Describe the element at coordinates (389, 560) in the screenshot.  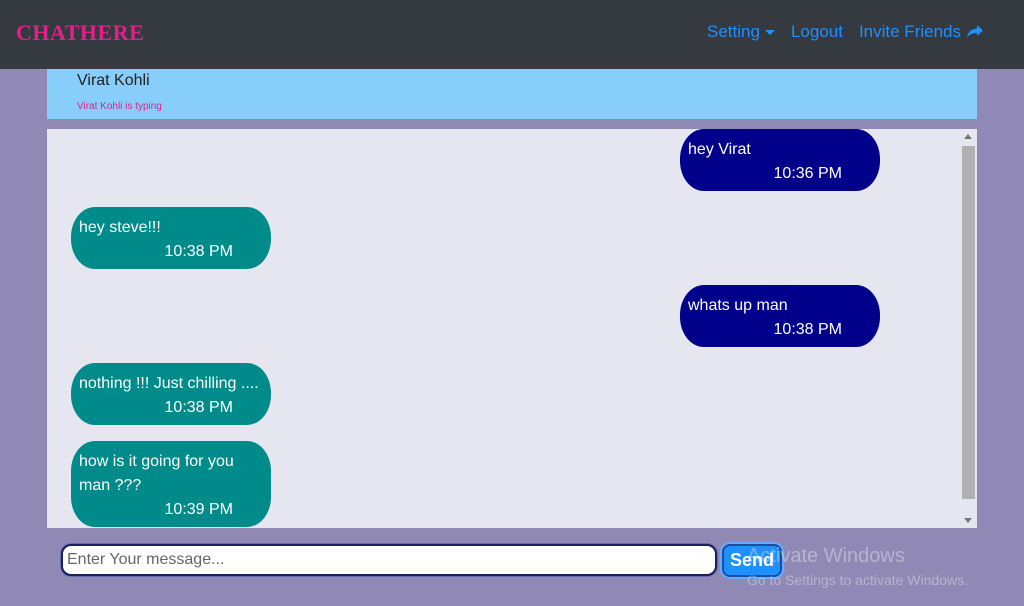
I see `message-input` at that location.